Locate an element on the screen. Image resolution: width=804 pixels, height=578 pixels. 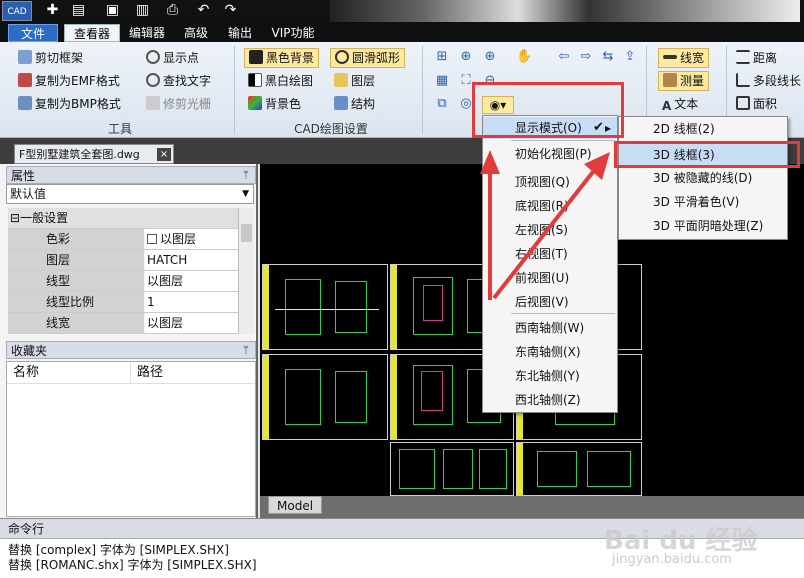
display-menu-item: 西北轴侧(Z) is located at coordinates (550, 400).